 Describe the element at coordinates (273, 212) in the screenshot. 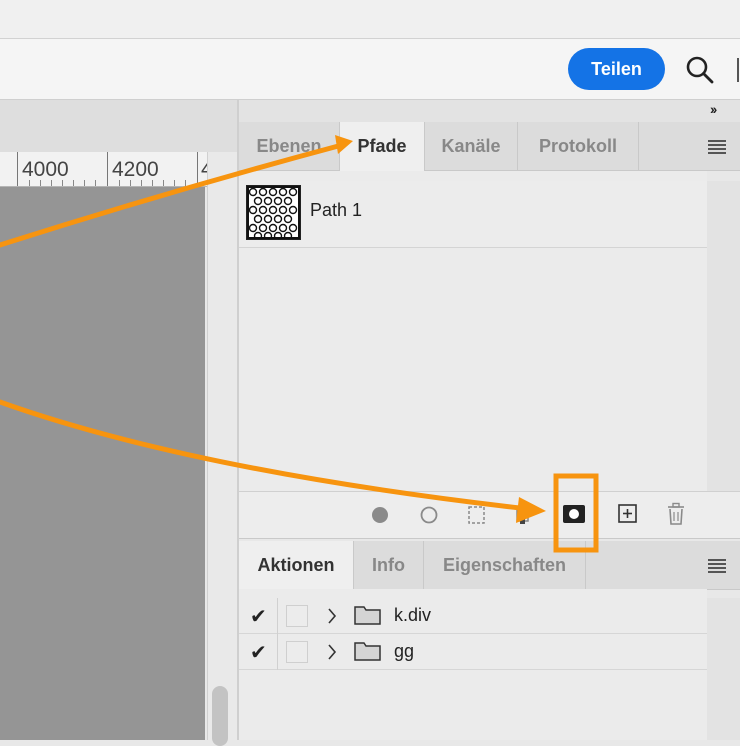

I see `path-thumbnail` at that location.